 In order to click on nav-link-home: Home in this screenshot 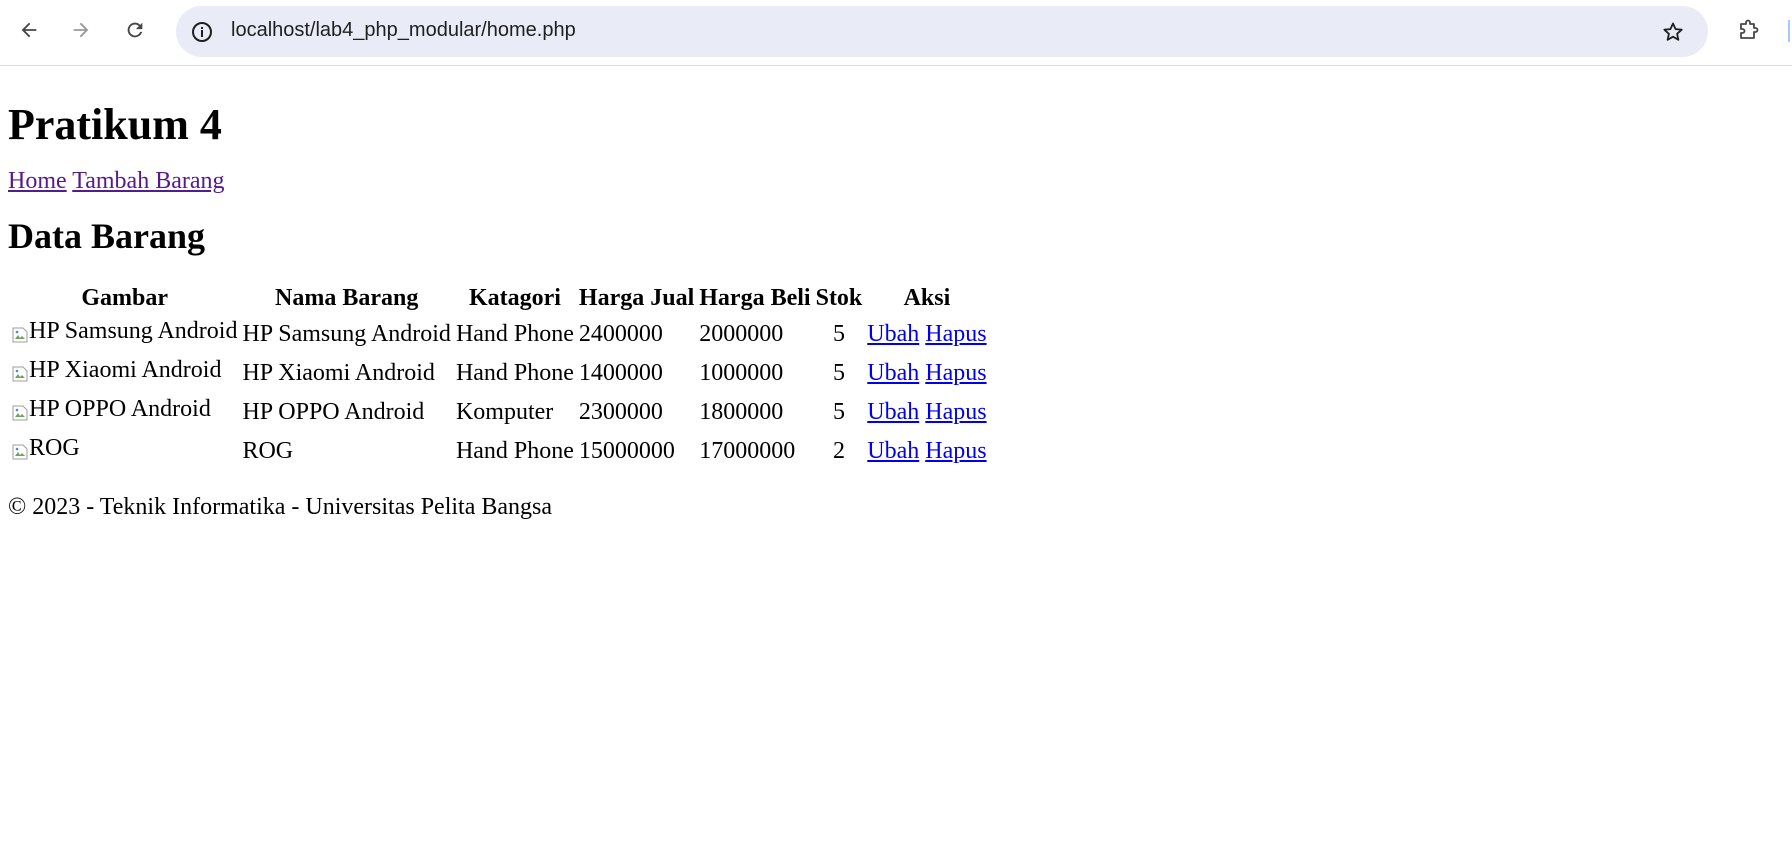, I will do `click(37, 181)`.